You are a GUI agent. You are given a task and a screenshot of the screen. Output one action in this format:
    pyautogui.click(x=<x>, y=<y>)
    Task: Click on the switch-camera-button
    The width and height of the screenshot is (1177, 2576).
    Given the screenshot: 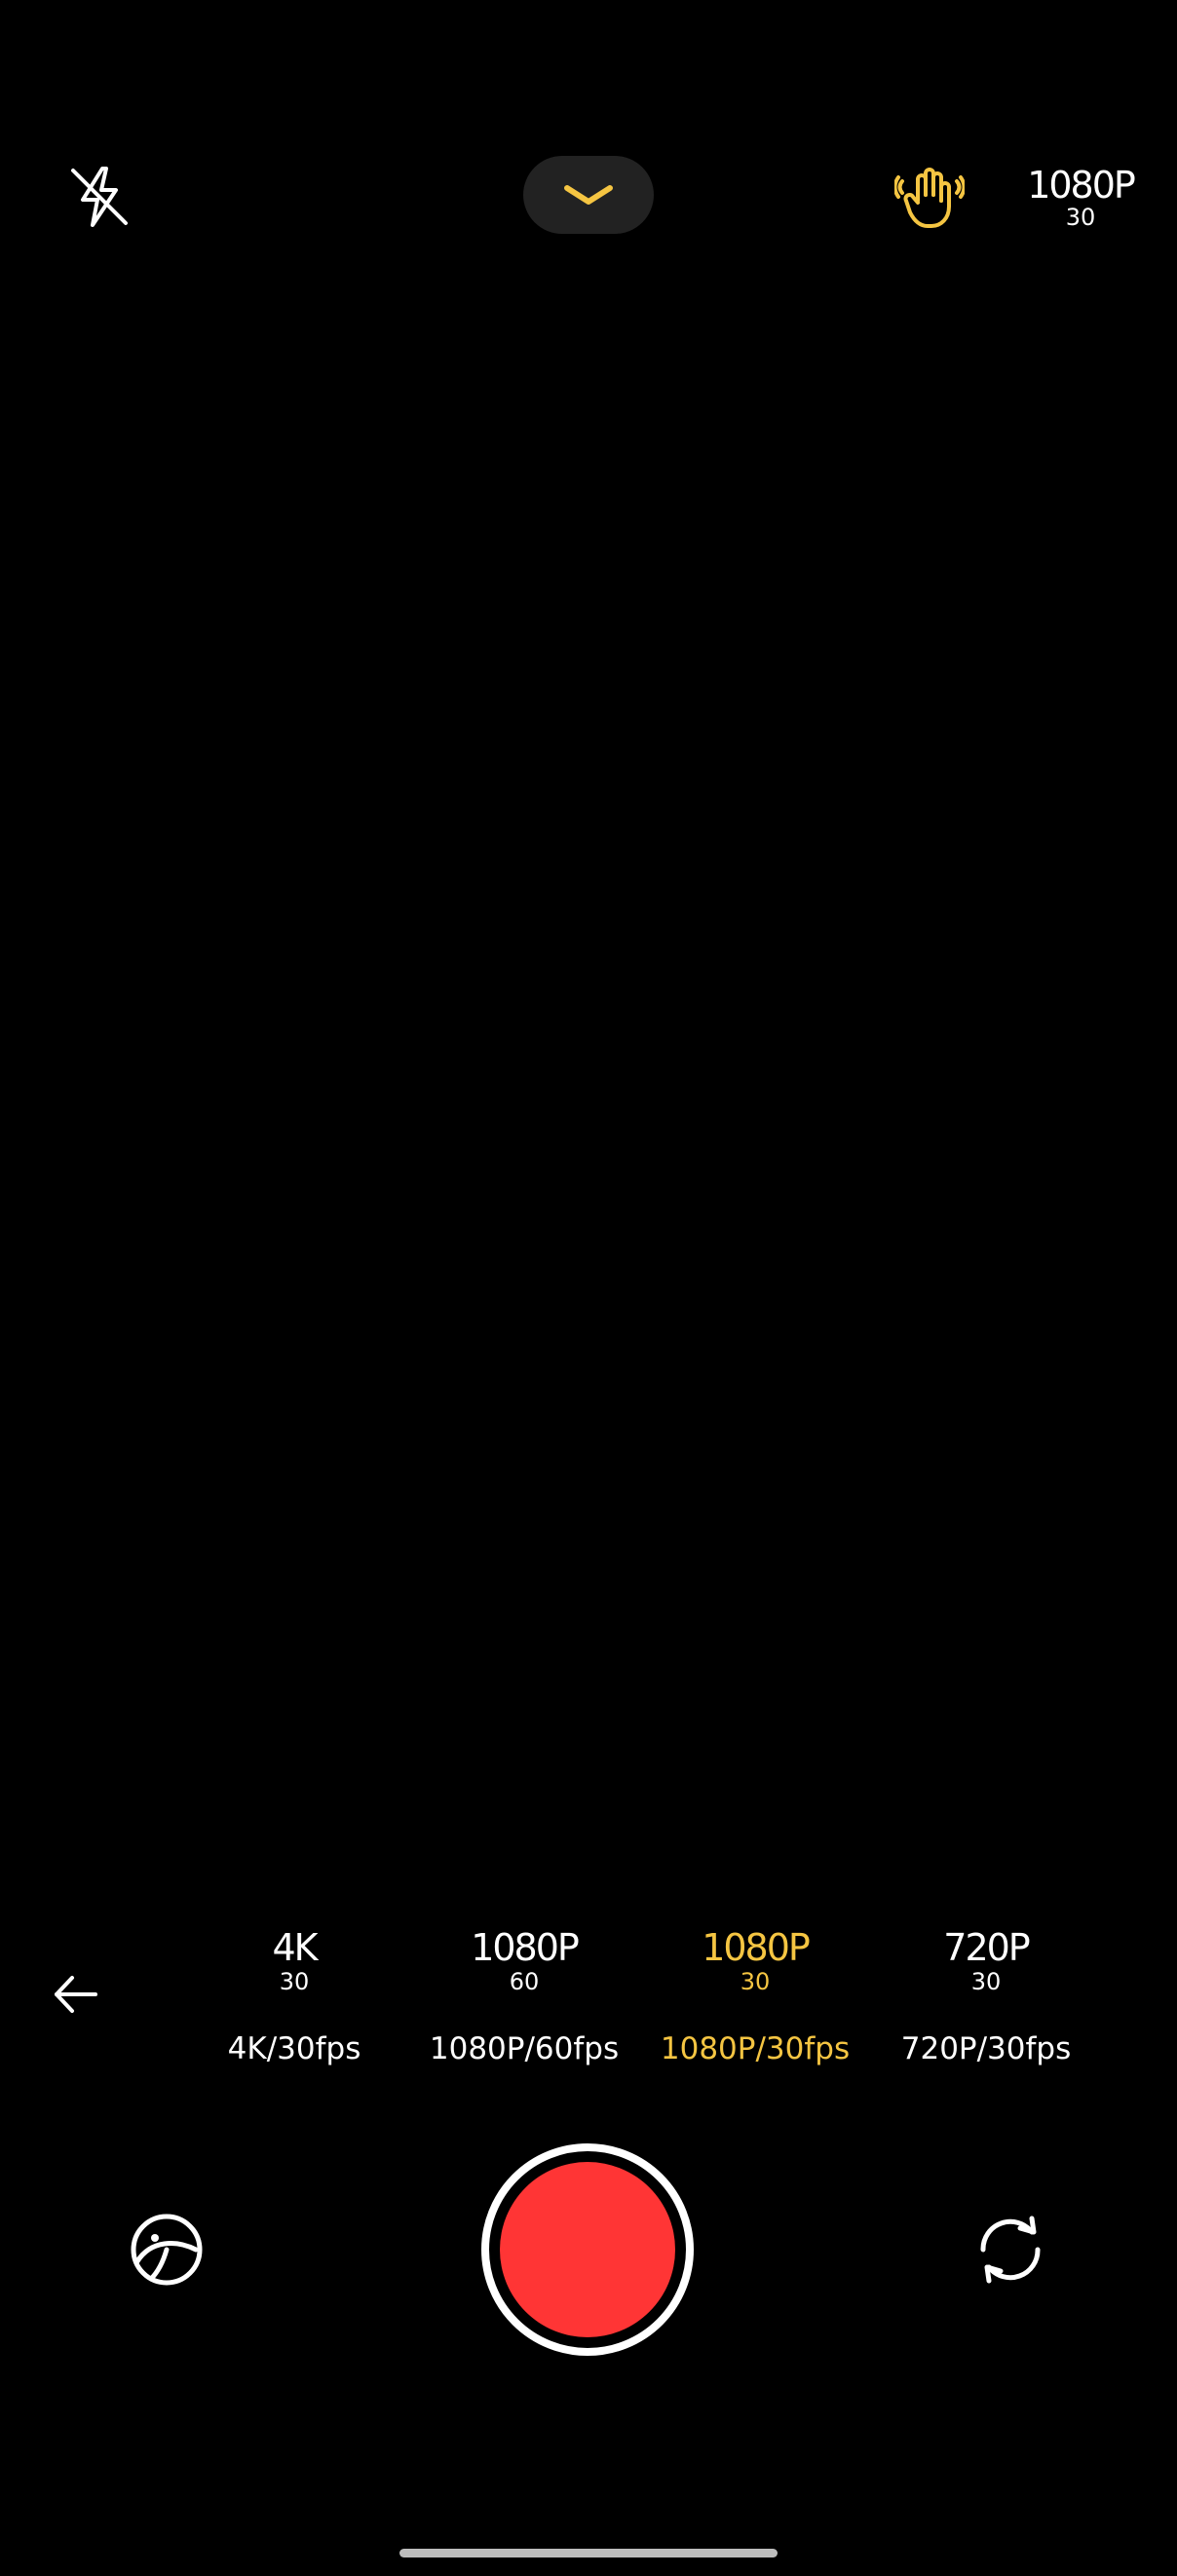 What is the action you would take?
    pyautogui.click(x=1010, y=2250)
    